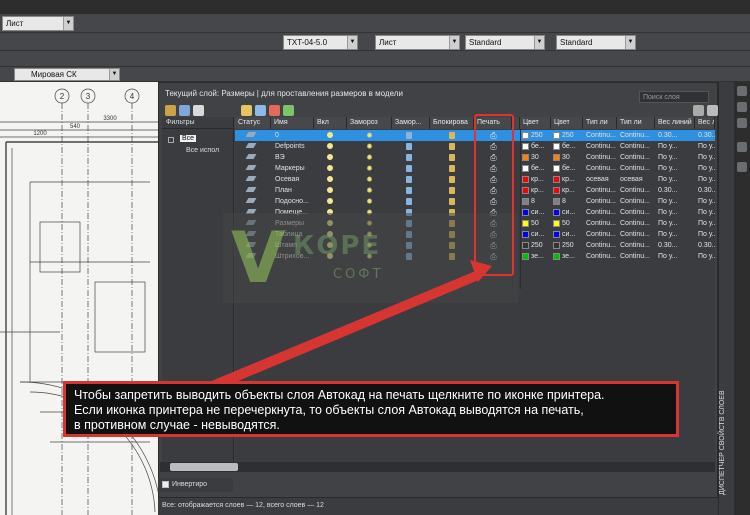  I want to click on dim-style-combo: Standard ▼, so click(505, 42).